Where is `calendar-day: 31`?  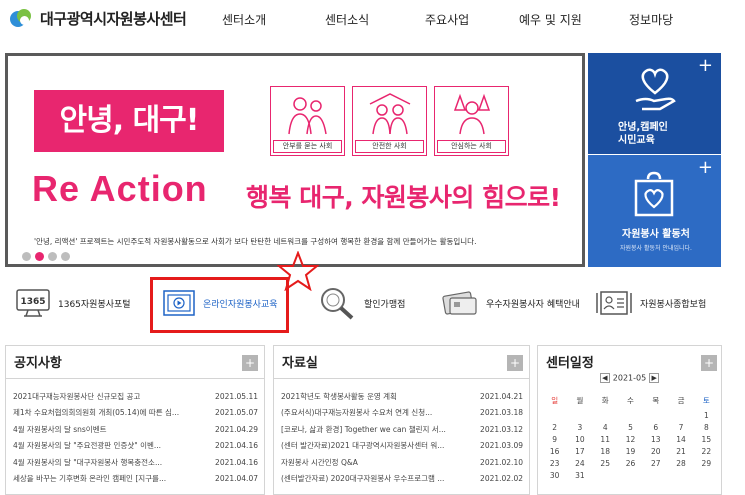 calendar-day: 31 is located at coordinates (579, 476).